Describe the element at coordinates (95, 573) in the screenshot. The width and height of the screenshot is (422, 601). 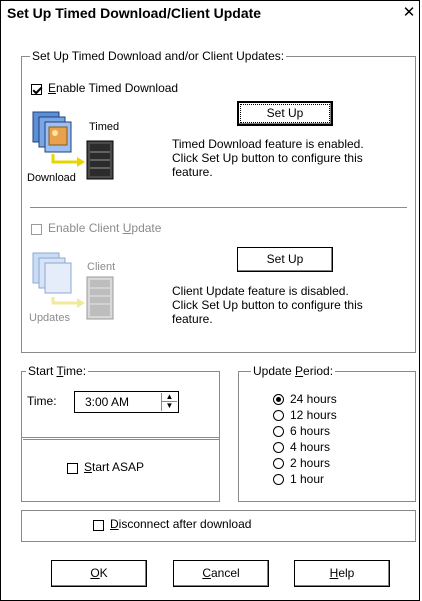
I see `ok-label-part-1: O` at that location.